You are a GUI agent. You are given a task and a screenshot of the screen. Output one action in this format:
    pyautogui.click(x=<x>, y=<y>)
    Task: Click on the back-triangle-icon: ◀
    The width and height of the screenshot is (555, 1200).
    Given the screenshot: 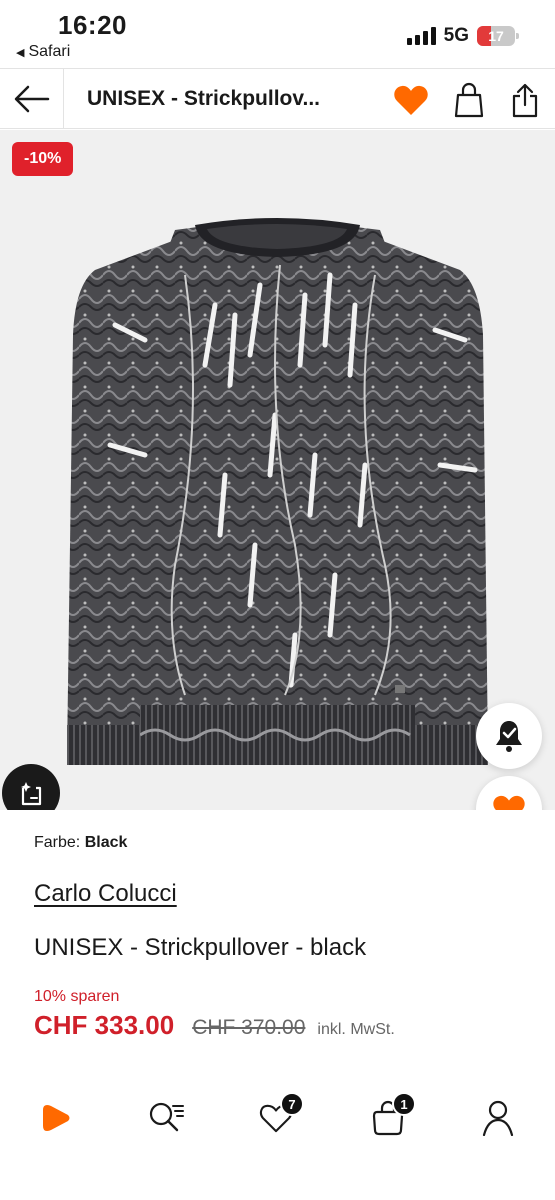 What is the action you would take?
    pyautogui.click(x=20, y=52)
    